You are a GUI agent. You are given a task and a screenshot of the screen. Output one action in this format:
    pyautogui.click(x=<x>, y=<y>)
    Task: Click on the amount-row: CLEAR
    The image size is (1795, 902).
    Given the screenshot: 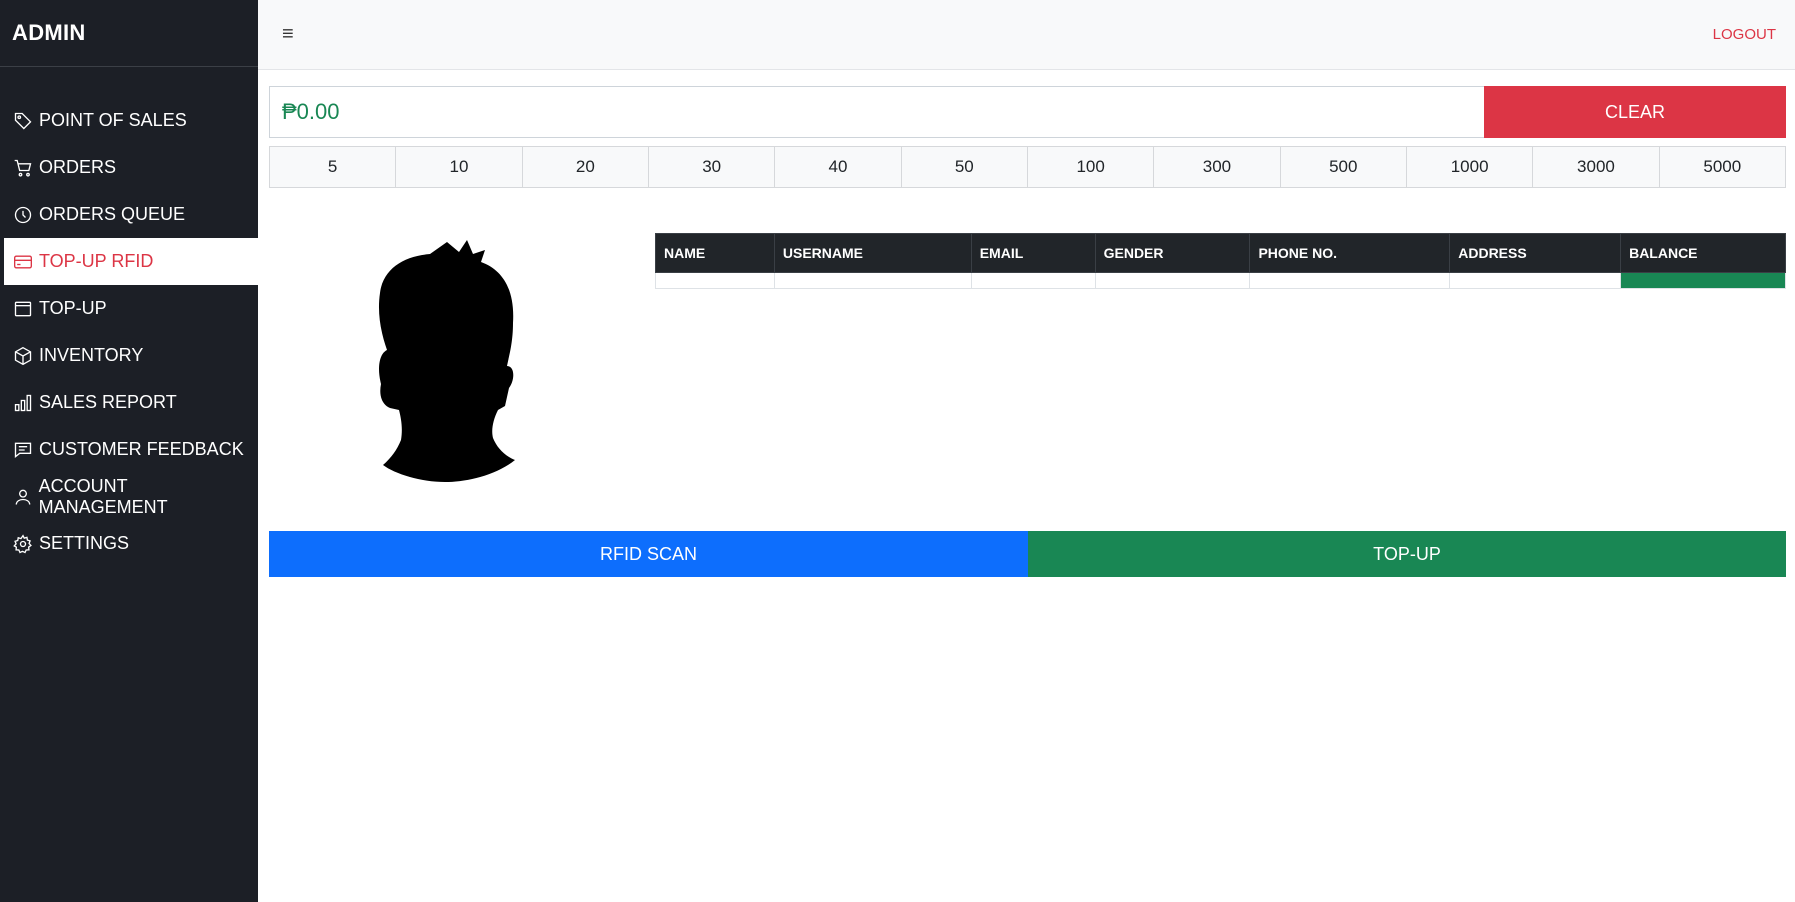 What is the action you would take?
    pyautogui.click(x=1027, y=112)
    